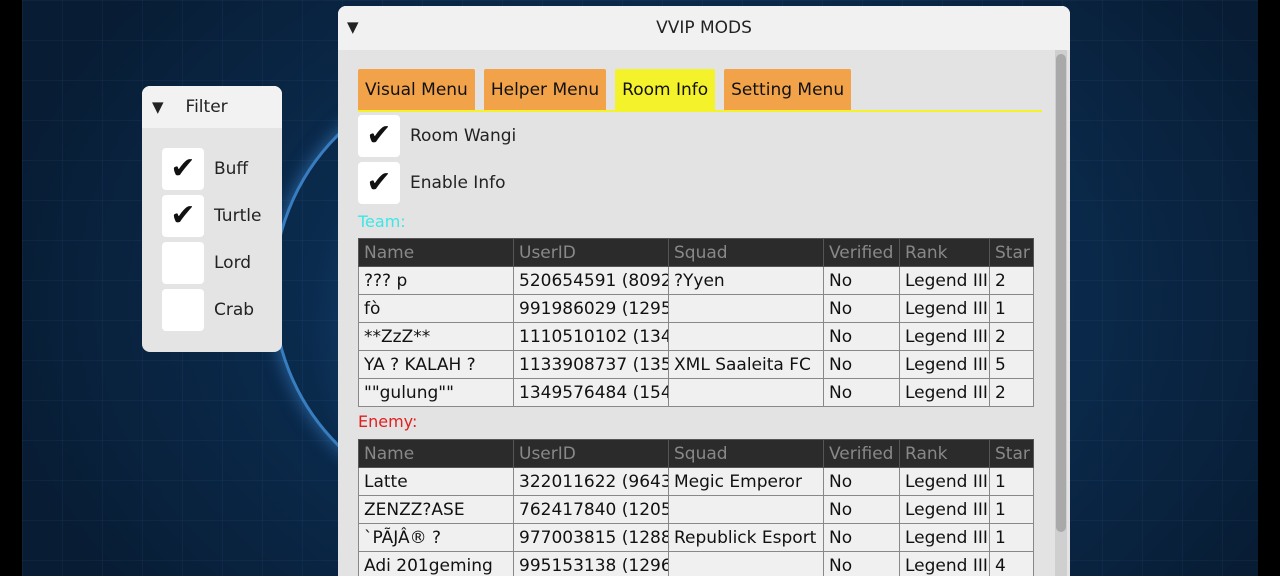 The image size is (1280, 576). I want to click on tab-setting-menu: Setting Menu, so click(788, 89).